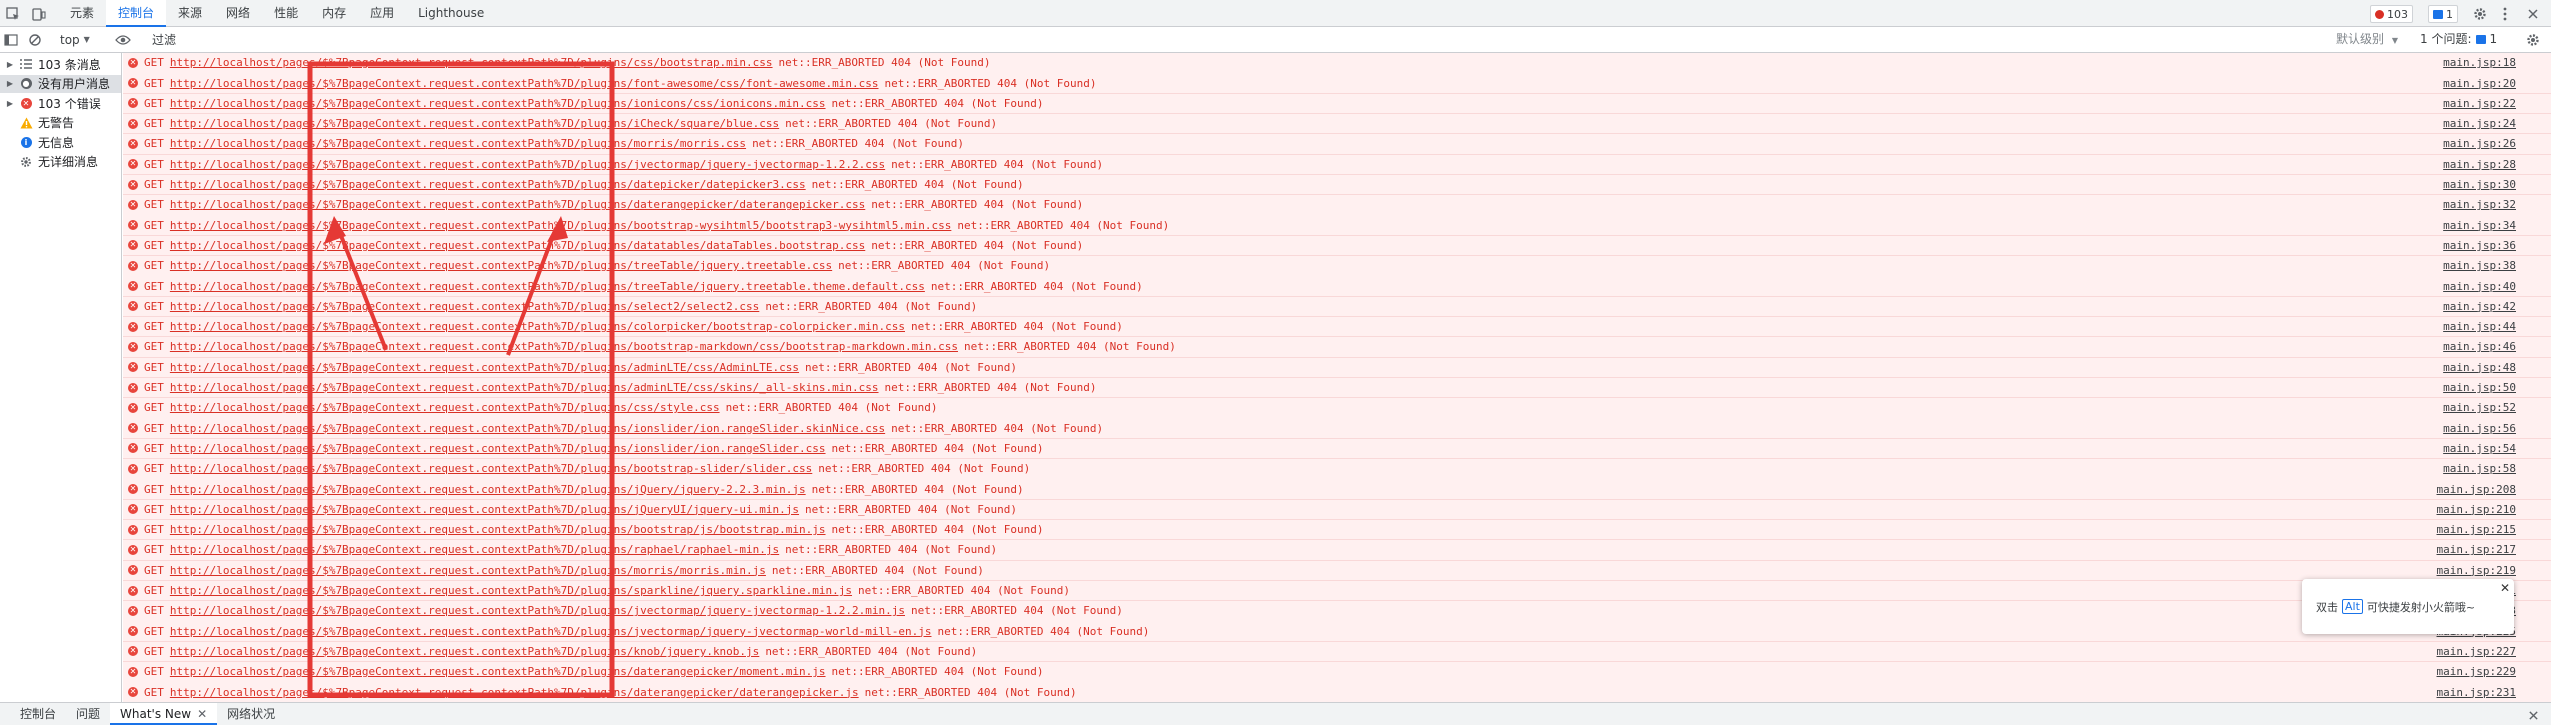  I want to click on source-link: main.jsp:38, so click(2479, 265).